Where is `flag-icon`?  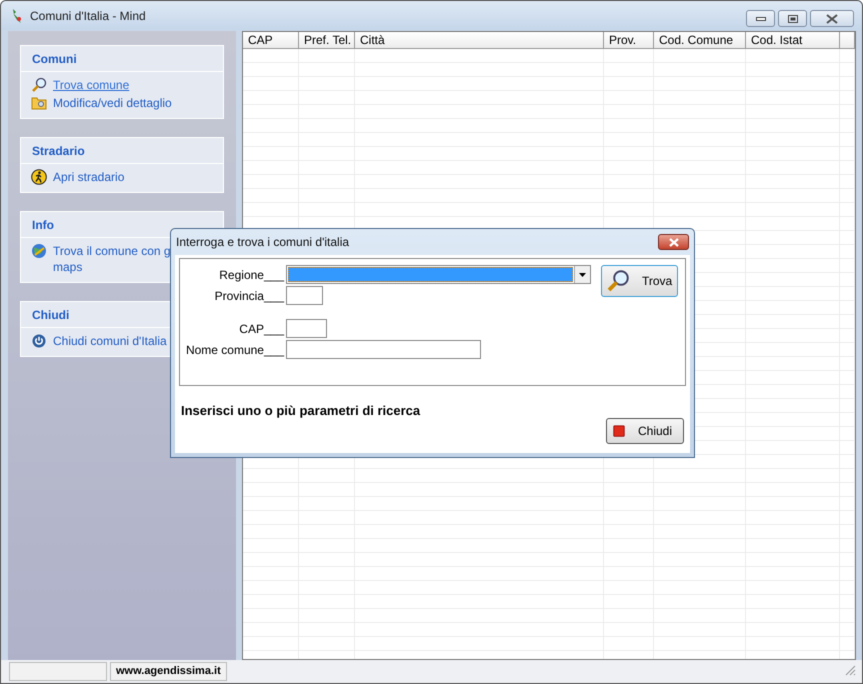 flag-icon is located at coordinates (17, 16).